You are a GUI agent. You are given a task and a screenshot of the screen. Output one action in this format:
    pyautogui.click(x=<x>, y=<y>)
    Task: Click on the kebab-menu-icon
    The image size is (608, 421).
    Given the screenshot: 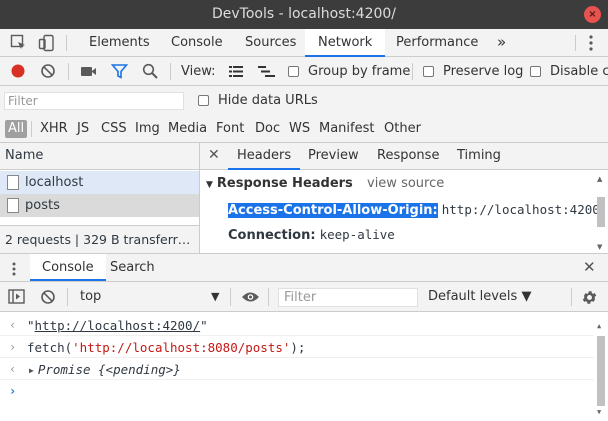 What is the action you would take?
    pyautogui.click(x=591, y=43)
    